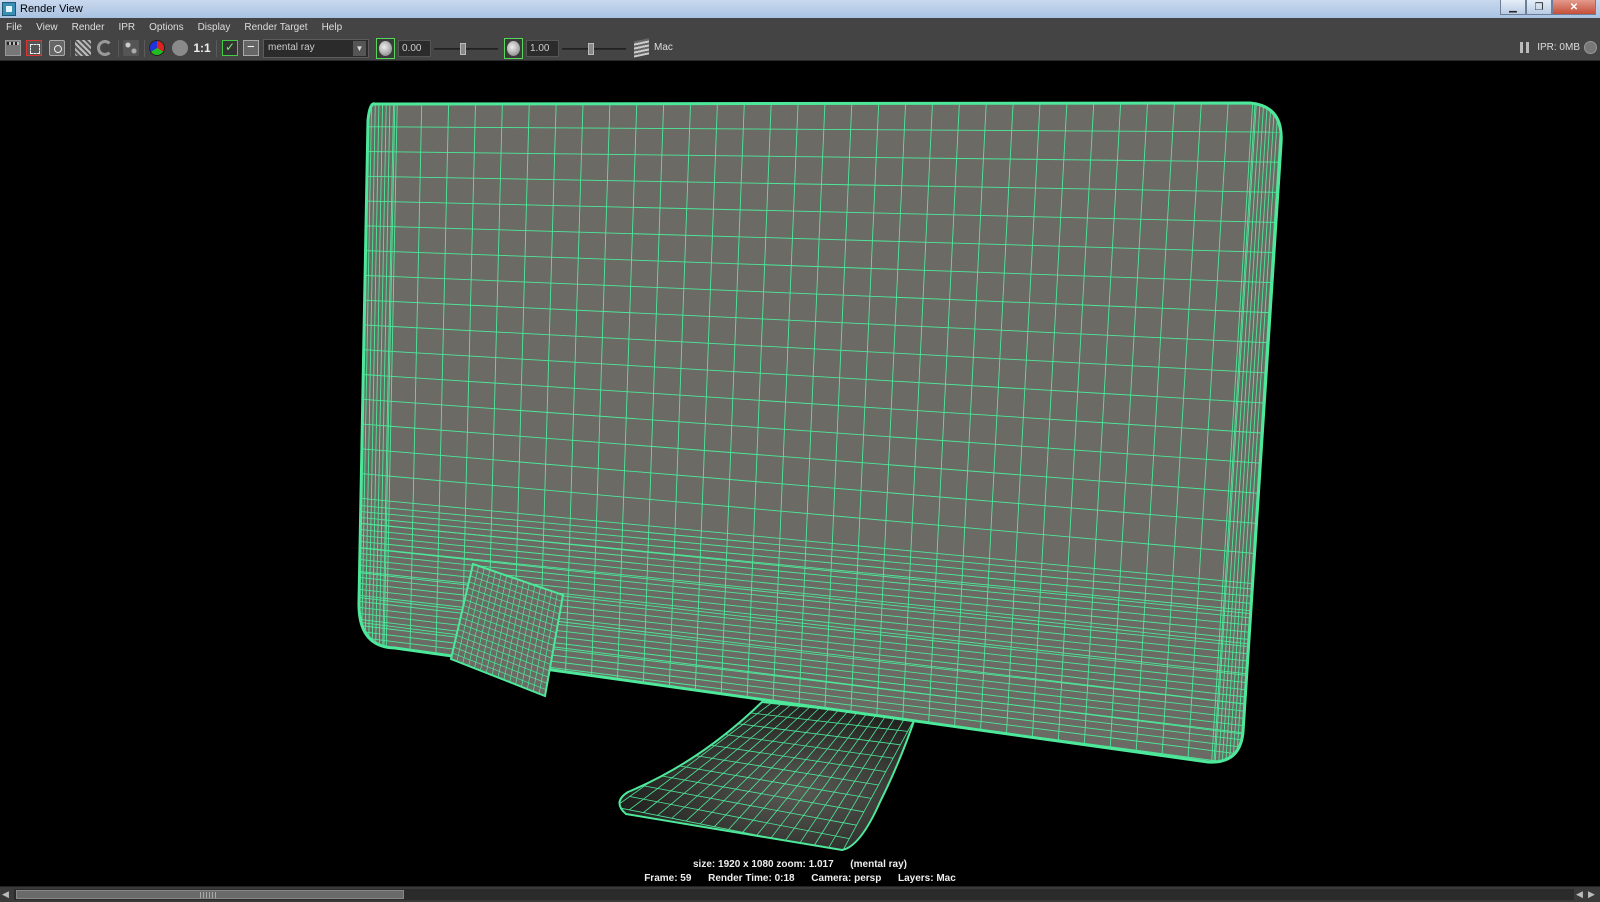 The image size is (1600, 902). Describe the element at coordinates (105, 48) in the screenshot. I see `refresh-icon` at that location.